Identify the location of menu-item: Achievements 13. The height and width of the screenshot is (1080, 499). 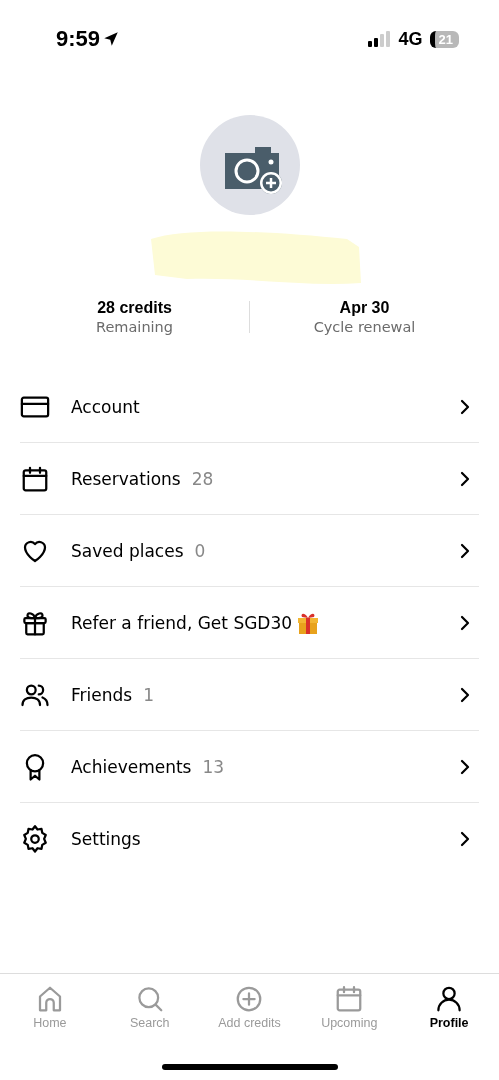
(249, 767).